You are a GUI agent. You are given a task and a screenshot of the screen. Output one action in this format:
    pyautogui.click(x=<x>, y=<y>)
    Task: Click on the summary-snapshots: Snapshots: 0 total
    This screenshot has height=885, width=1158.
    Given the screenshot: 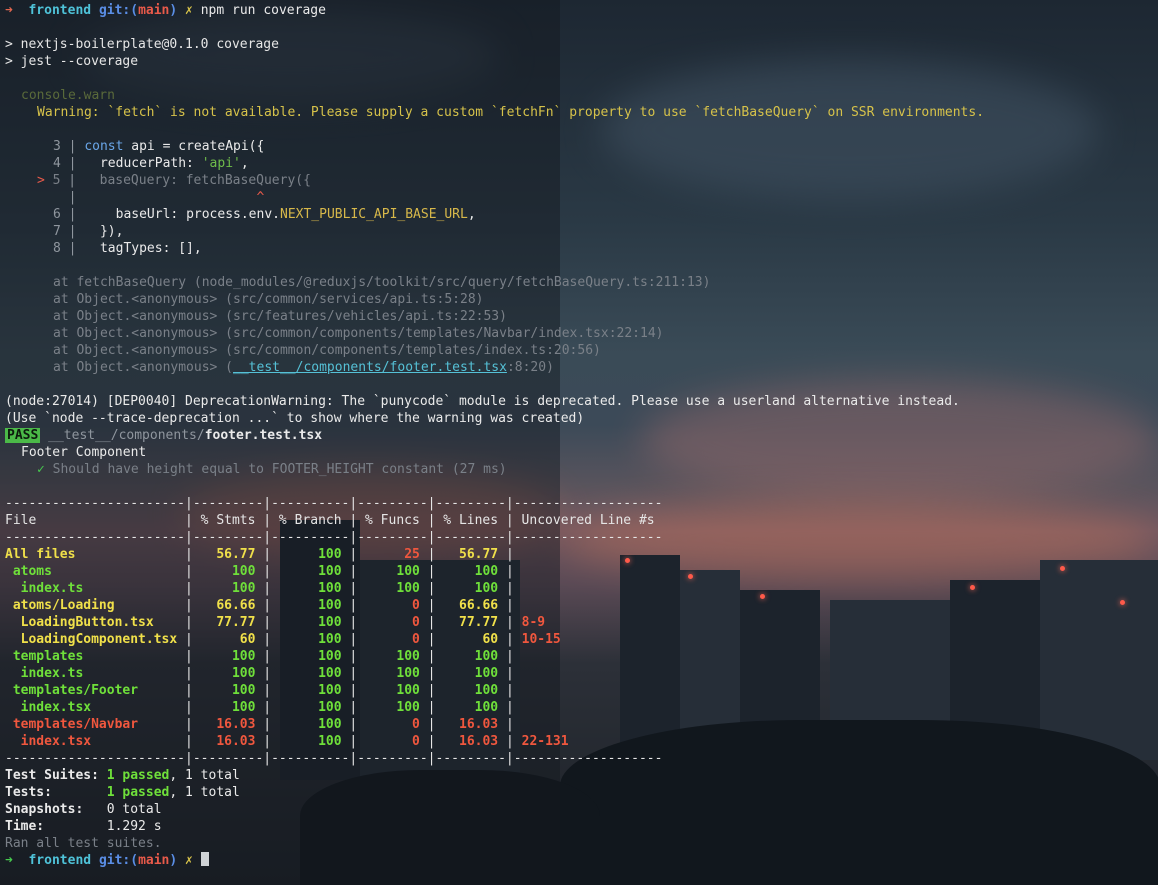 What is the action you would take?
    pyautogui.click(x=83, y=809)
    